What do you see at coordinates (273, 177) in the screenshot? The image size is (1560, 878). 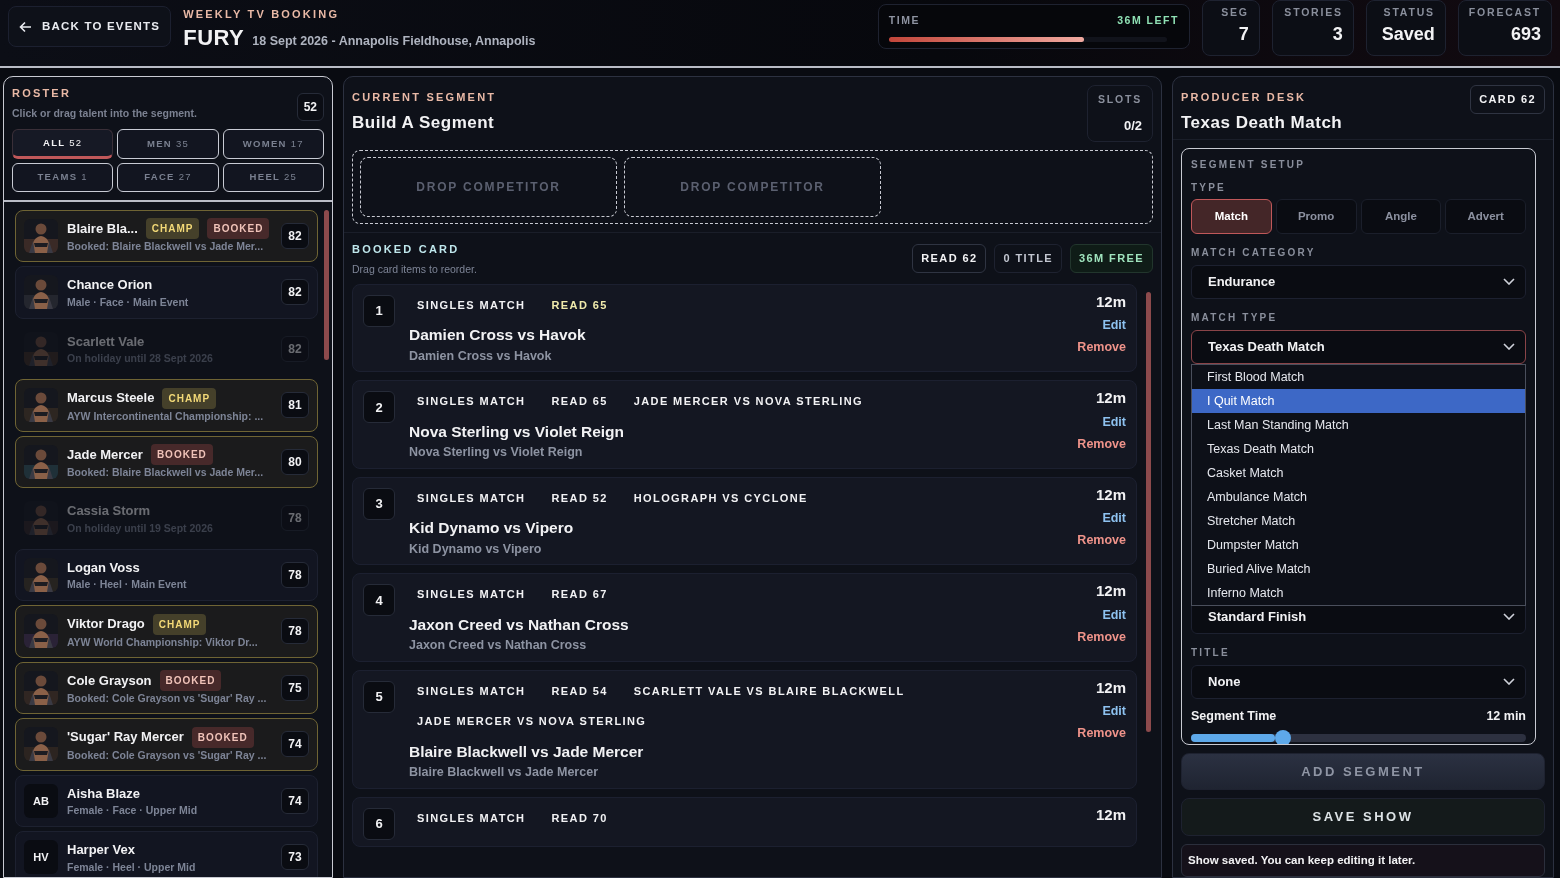 I see `filter-tab: HEEL 25` at bounding box center [273, 177].